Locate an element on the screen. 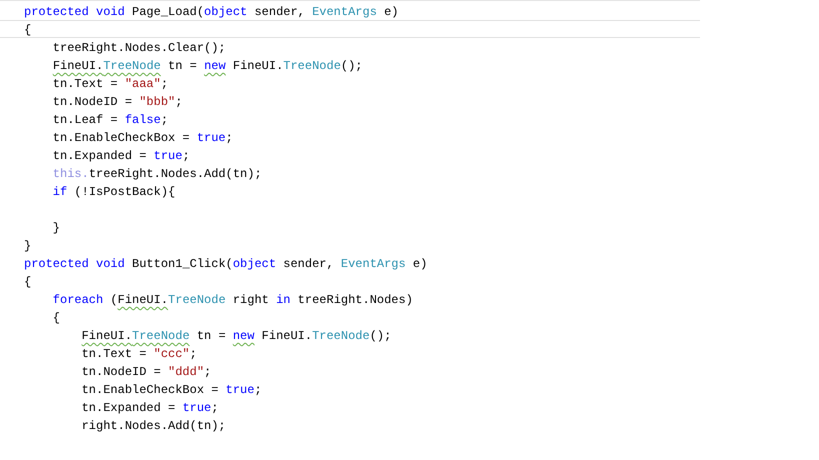  code-line: this.treeRight.Nodes.Add(tn); is located at coordinates (157, 174).